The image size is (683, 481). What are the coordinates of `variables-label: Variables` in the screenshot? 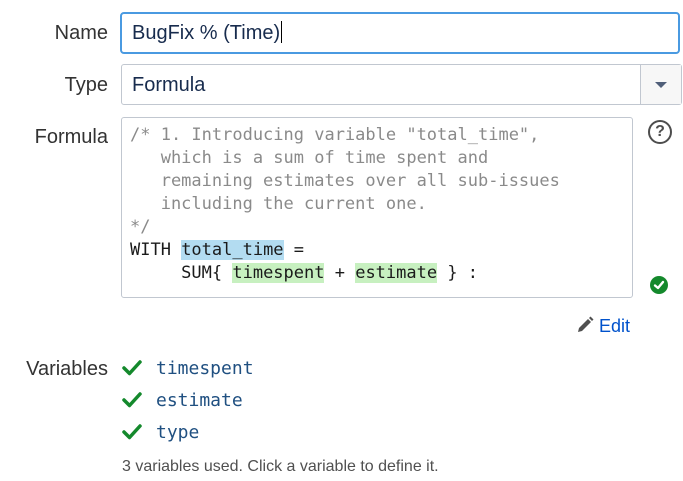 It's located at (67, 369).